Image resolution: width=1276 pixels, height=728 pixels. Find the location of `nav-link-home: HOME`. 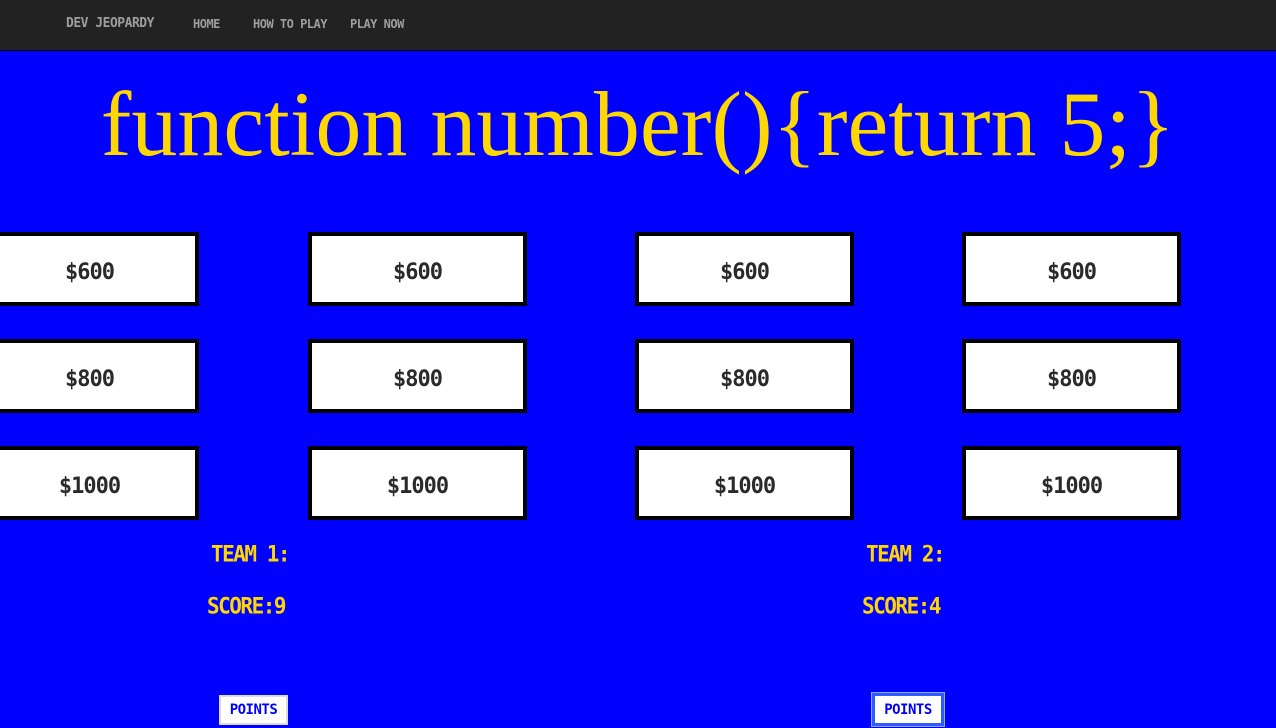

nav-link-home: HOME is located at coordinates (206, 24).